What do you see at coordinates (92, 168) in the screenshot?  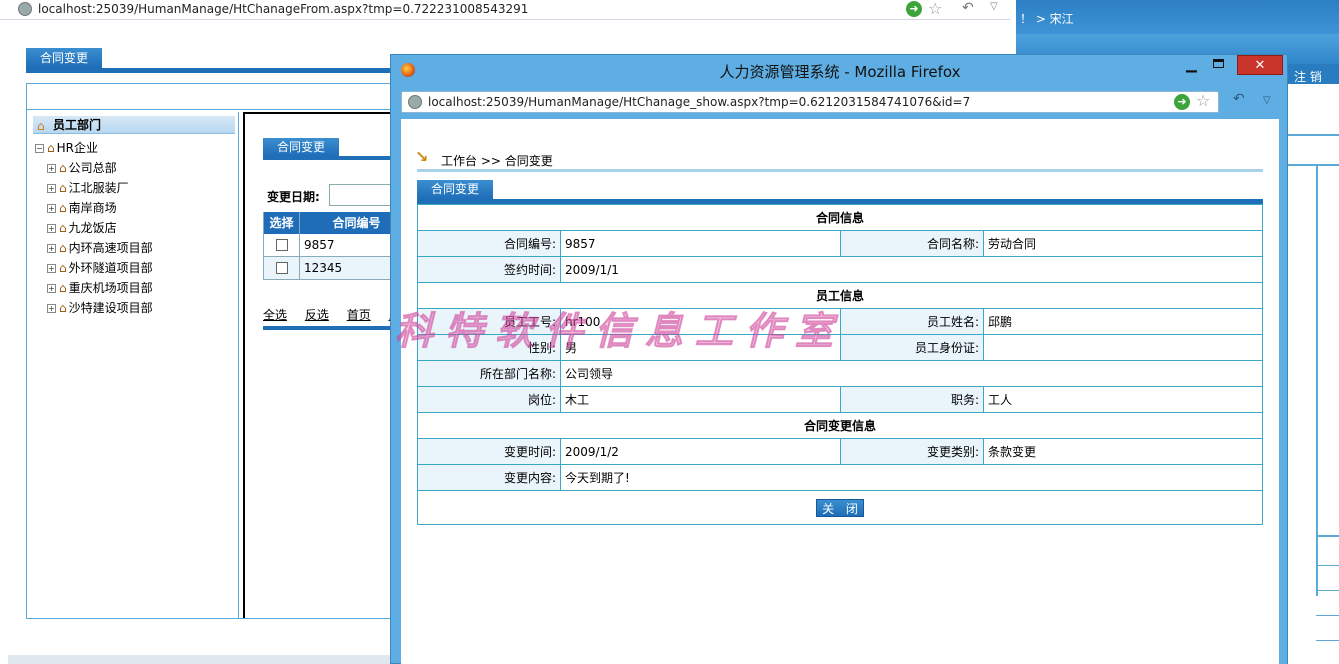 I see `tree-node-label: 公司总部` at bounding box center [92, 168].